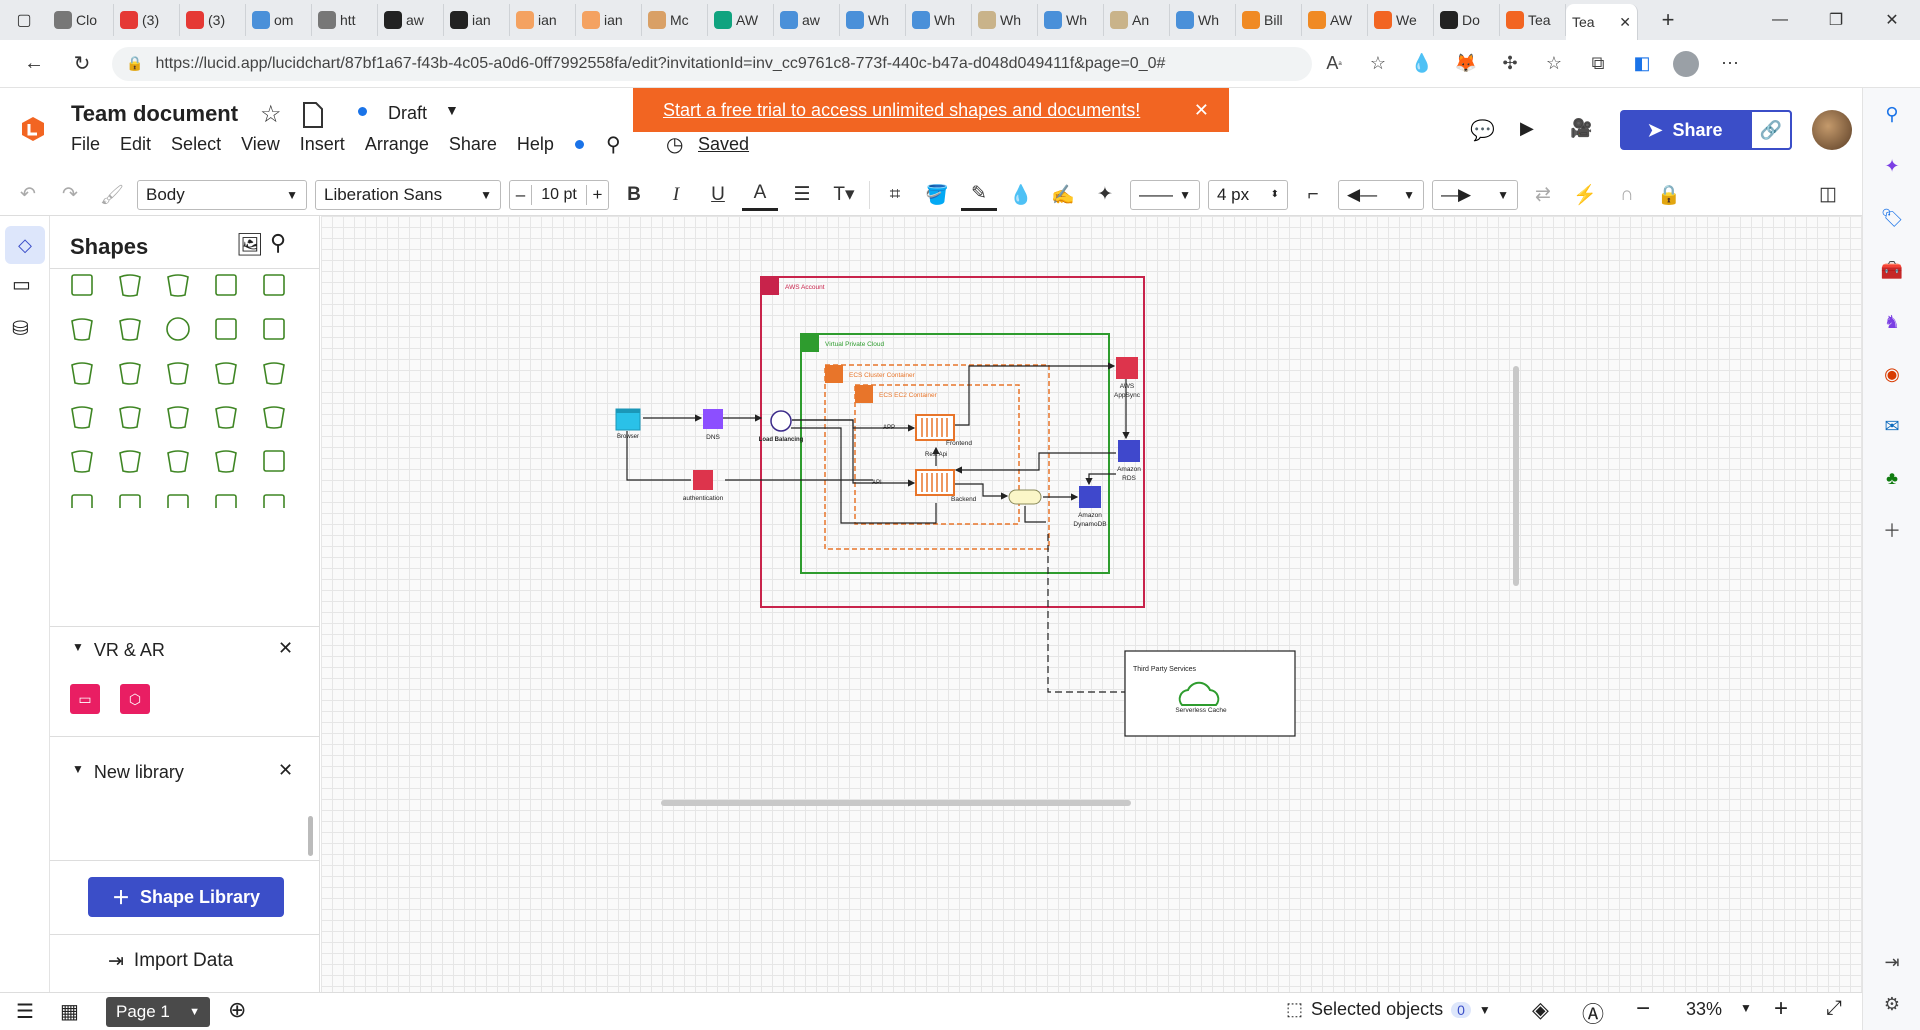 This screenshot has width=1920, height=1030. What do you see at coordinates (1669, 195) in the screenshot?
I see `lock-shape-icon: 🔒` at bounding box center [1669, 195].